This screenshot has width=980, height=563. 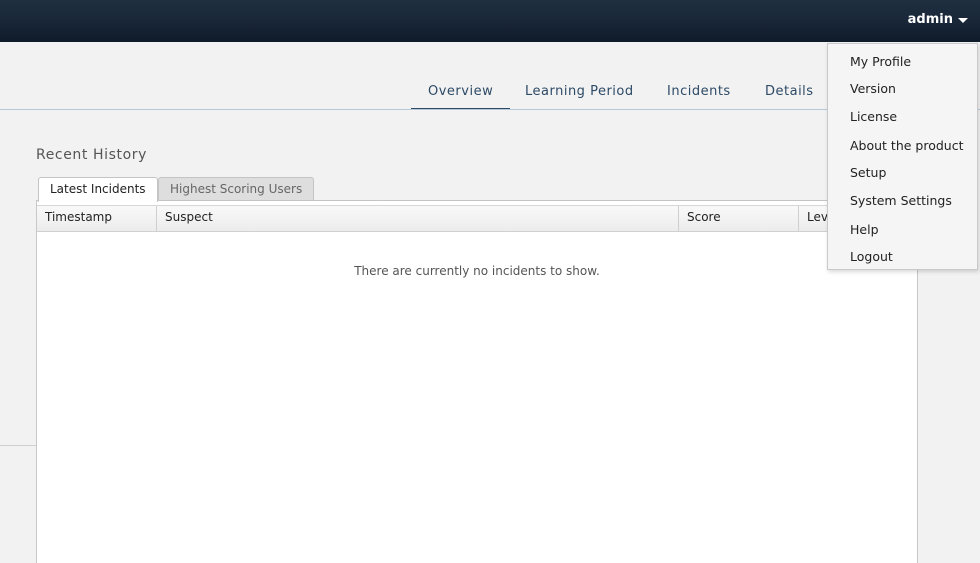 I want to click on tab-overview-label: Overview, so click(x=461, y=91).